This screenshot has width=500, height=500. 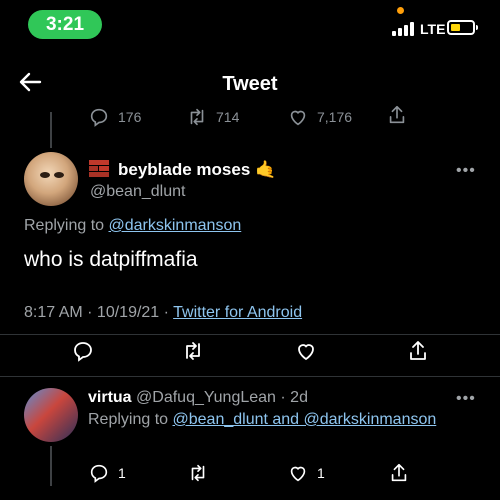 What do you see at coordinates (294, 397) in the screenshot?
I see `reply-age: · 2d` at bounding box center [294, 397].